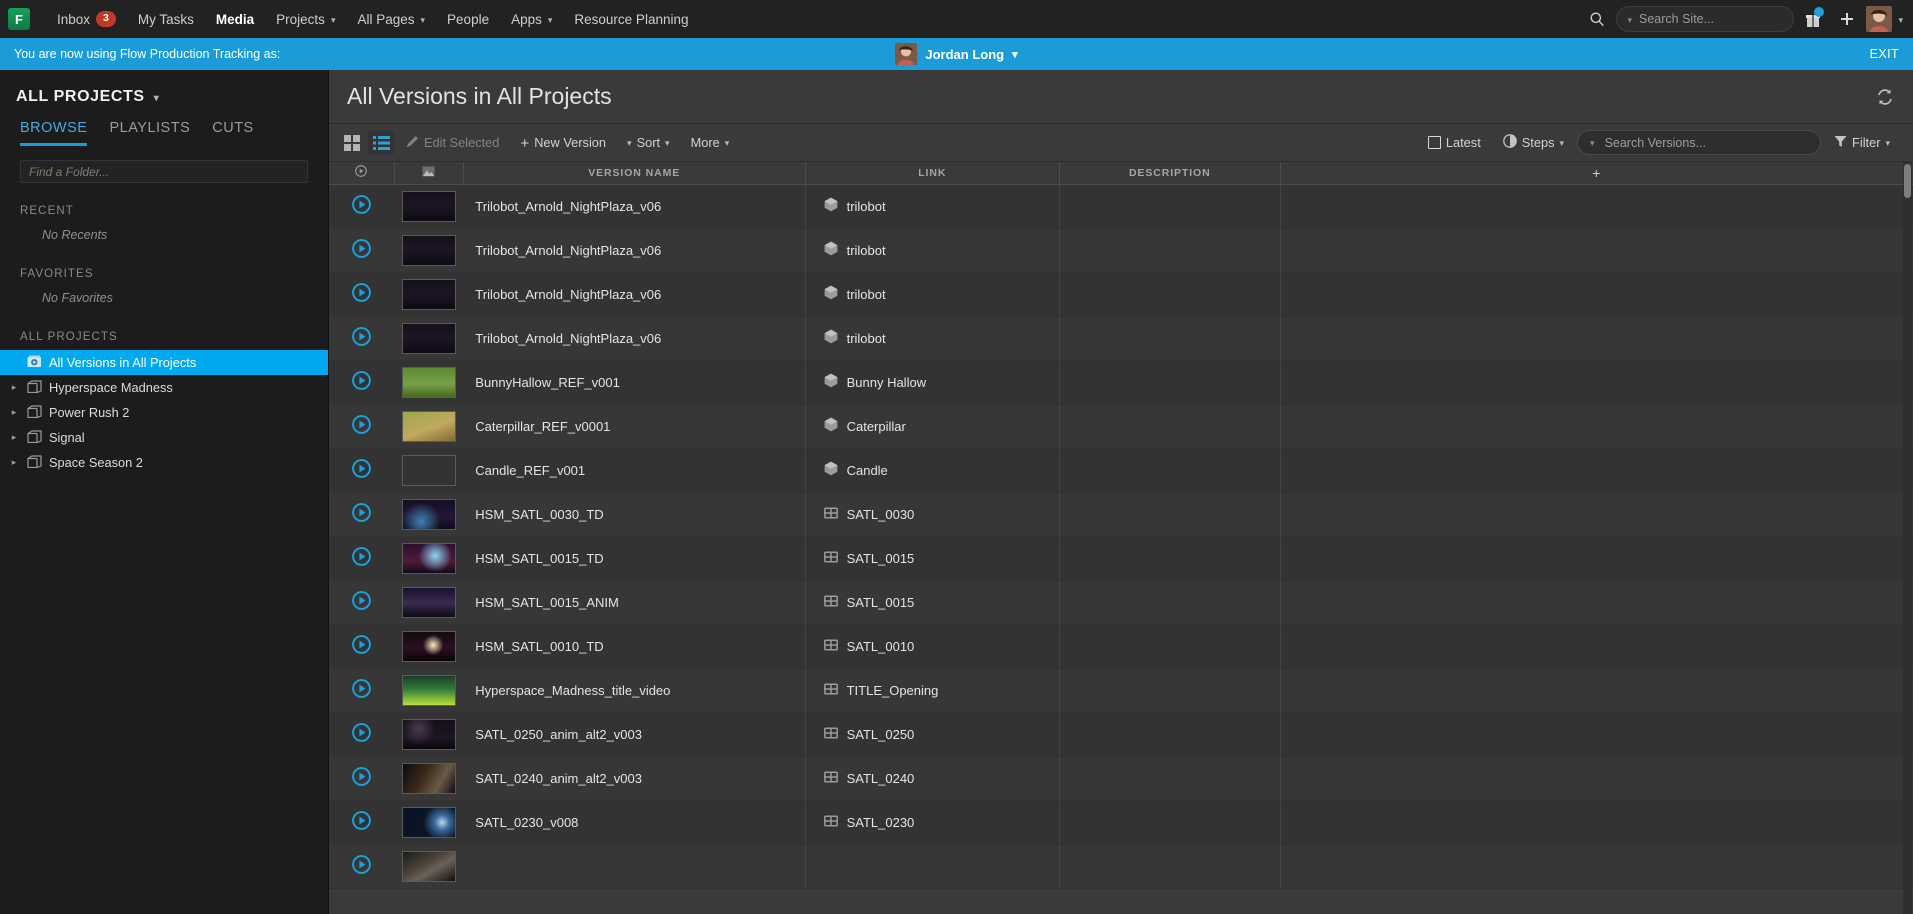 The width and height of the screenshot is (1913, 914). What do you see at coordinates (956, 54) in the screenshot?
I see `sudo-banner-user-group: Jordan Long ▾` at bounding box center [956, 54].